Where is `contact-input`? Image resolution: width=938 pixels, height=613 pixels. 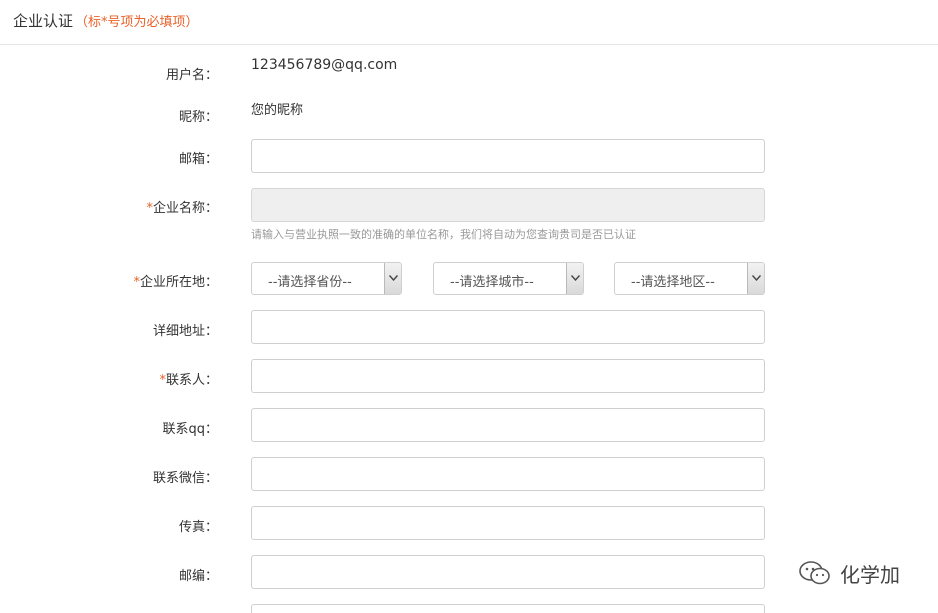
contact-input is located at coordinates (508, 376).